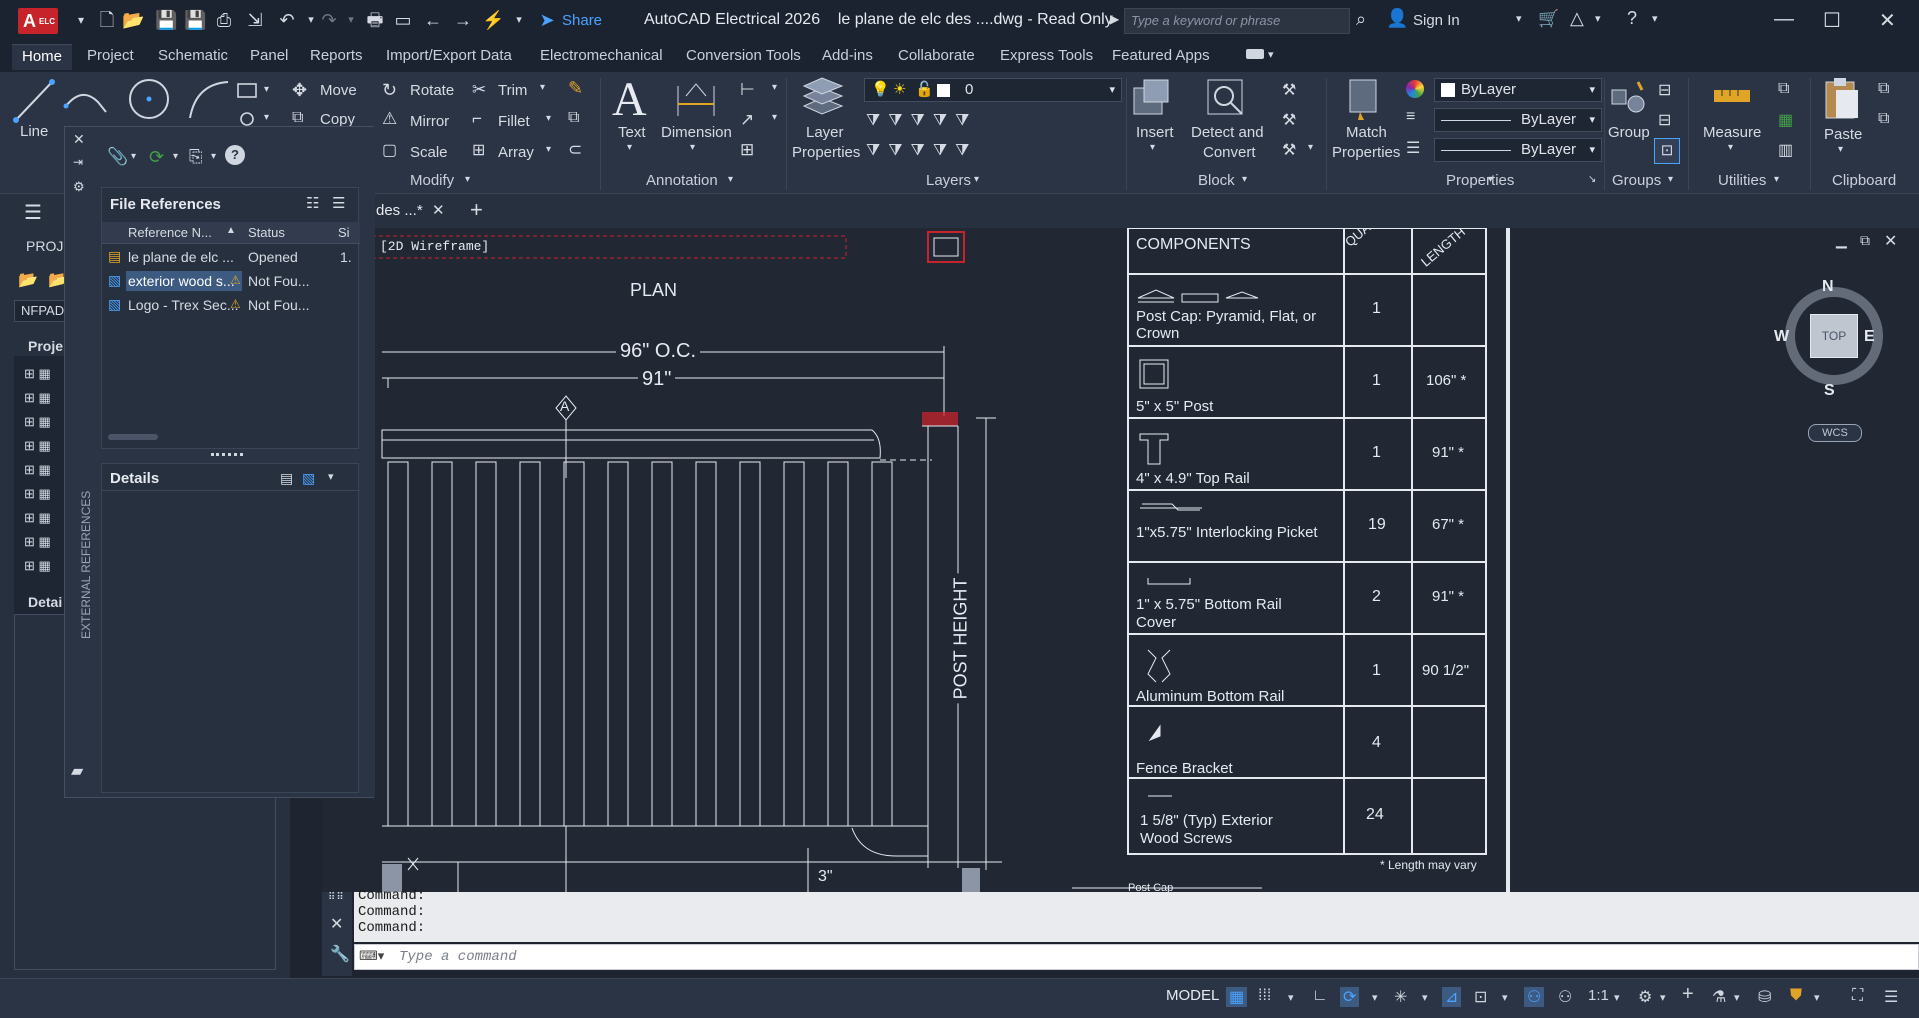 The image size is (1919, 1018). I want to click on project-tree-items: ⊞ ▦ ⊞ ▦ ⊞ ▦ ⊞ ▦ ⊞ ▦ ⊞ ▦ ⊞ ▦ ⊞ ▦ ⊞ ▦, so click(37, 470).